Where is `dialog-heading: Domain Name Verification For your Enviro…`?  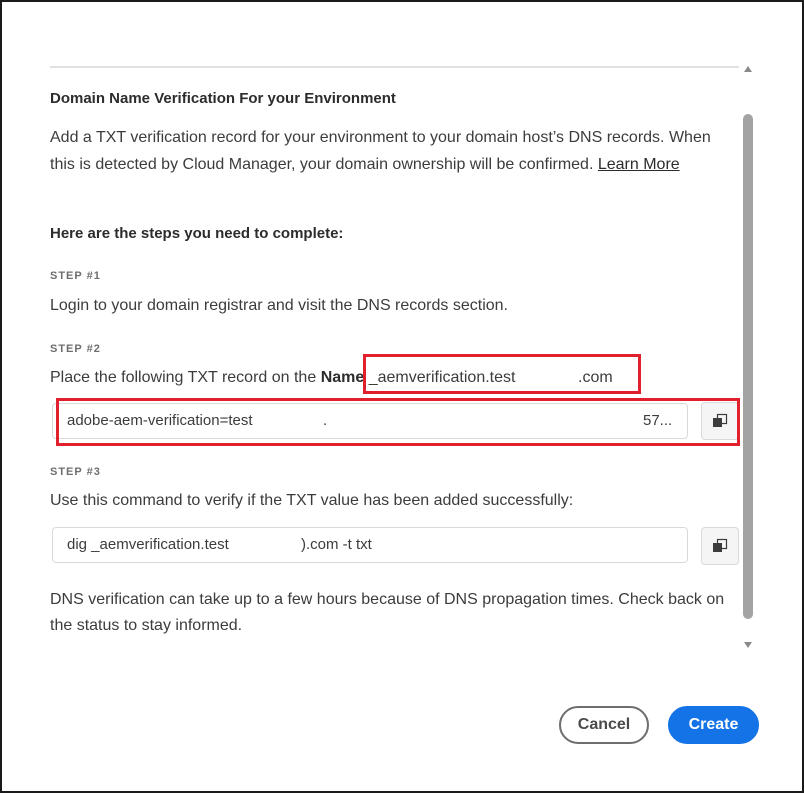 dialog-heading: Domain Name Verification For your Enviro… is located at coordinates (223, 98).